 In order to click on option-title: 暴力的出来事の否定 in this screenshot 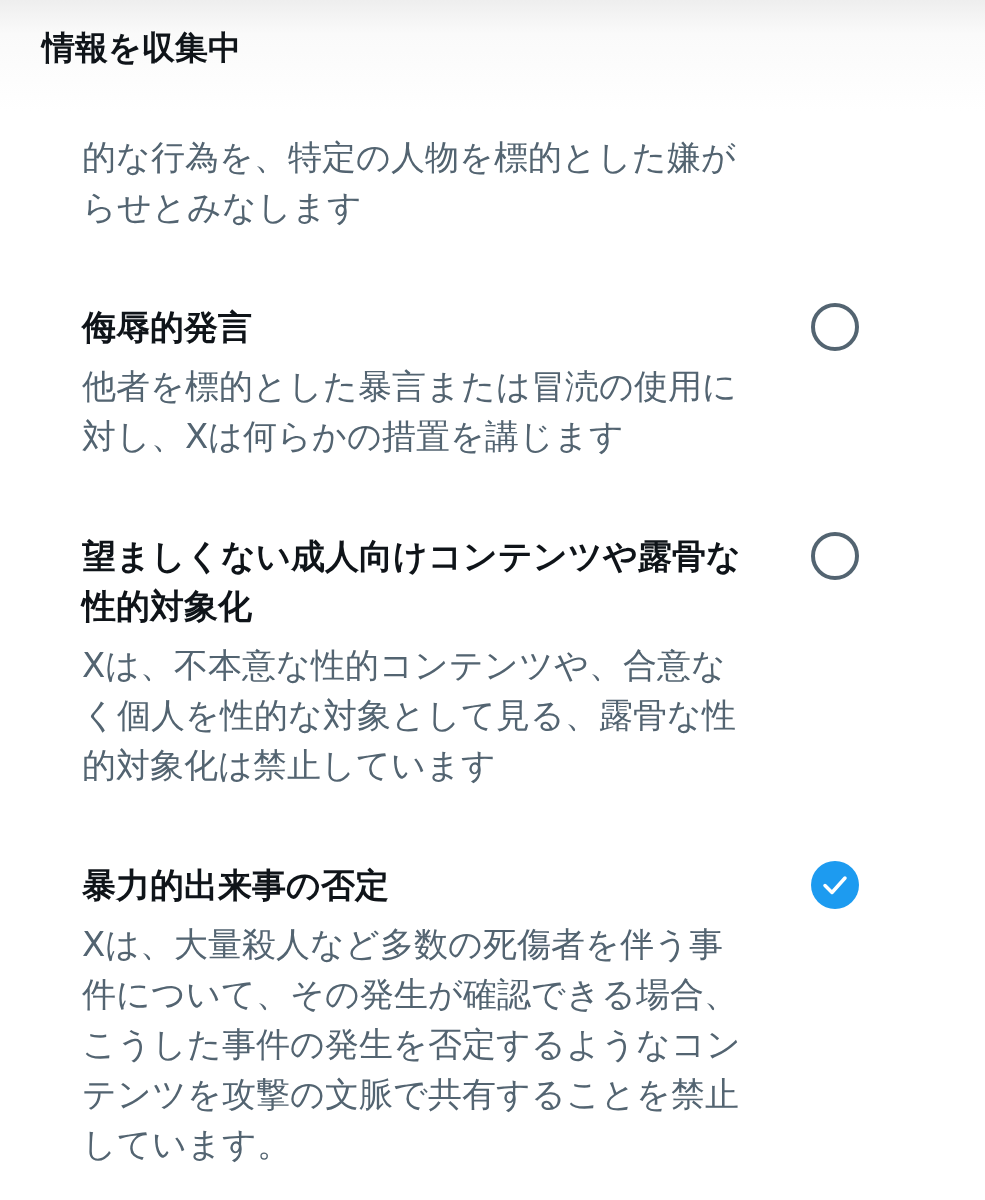, I will do `click(236, 885)`.